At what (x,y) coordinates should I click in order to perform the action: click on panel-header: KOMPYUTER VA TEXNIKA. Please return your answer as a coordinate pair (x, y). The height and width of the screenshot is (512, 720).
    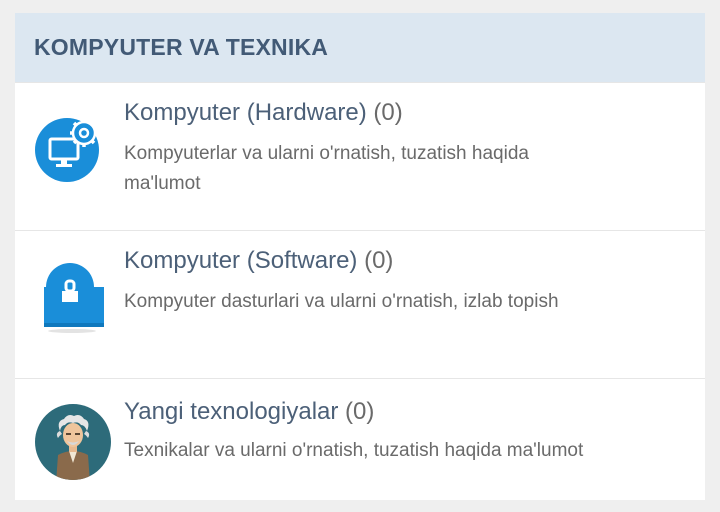
    Looking at the image, I should click on (360, 47).